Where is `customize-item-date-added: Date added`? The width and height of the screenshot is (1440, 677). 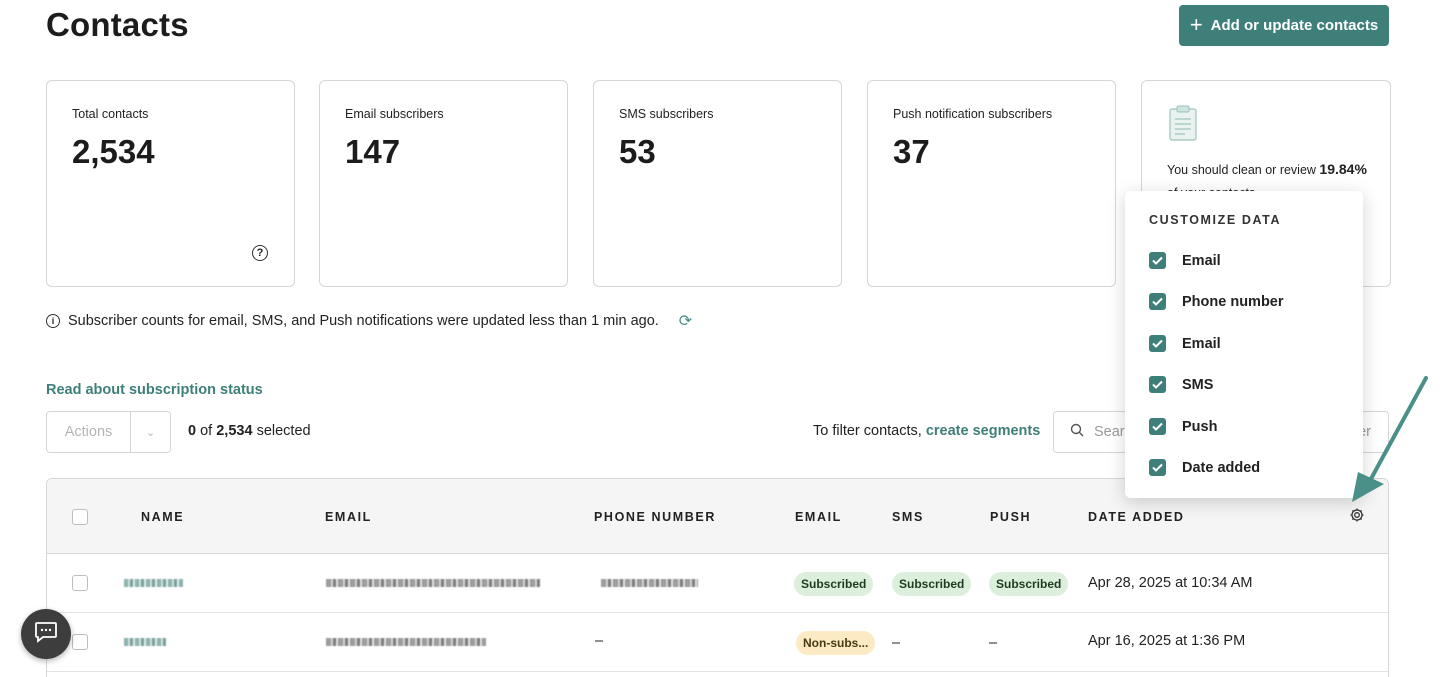 customize-item-date-added: Date added is located at coordinates (1204, 467).